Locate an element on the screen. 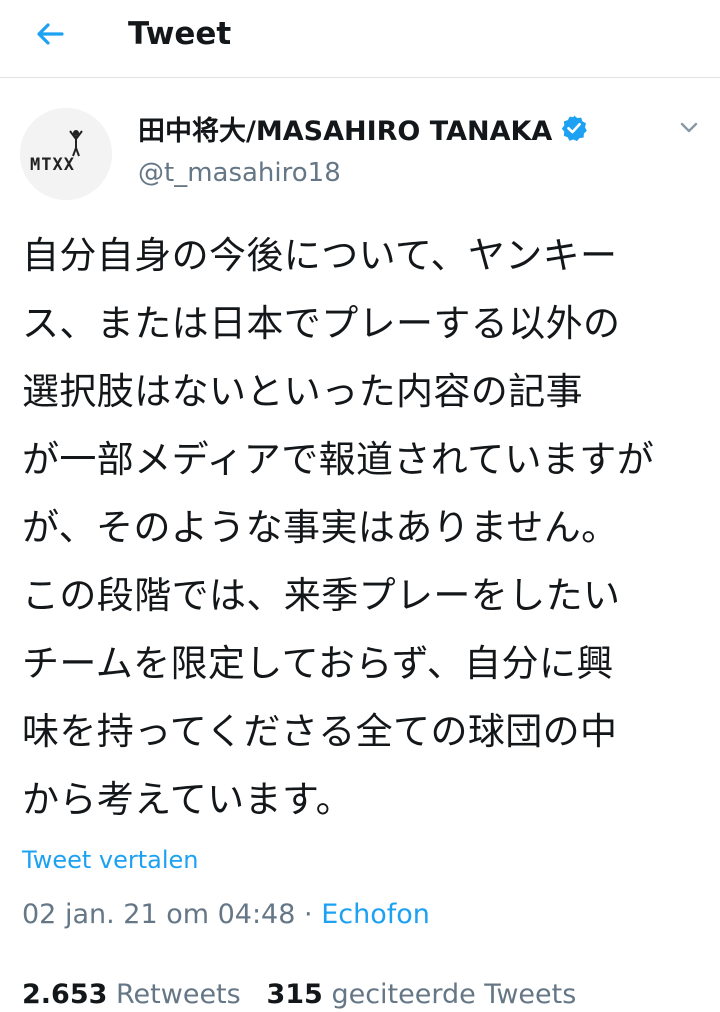 Image resolution: width=720 pixels, height=1012 pixels. tweet-line: 自分自身の今後について、ヤンキー is located at coordinates (320, 255).